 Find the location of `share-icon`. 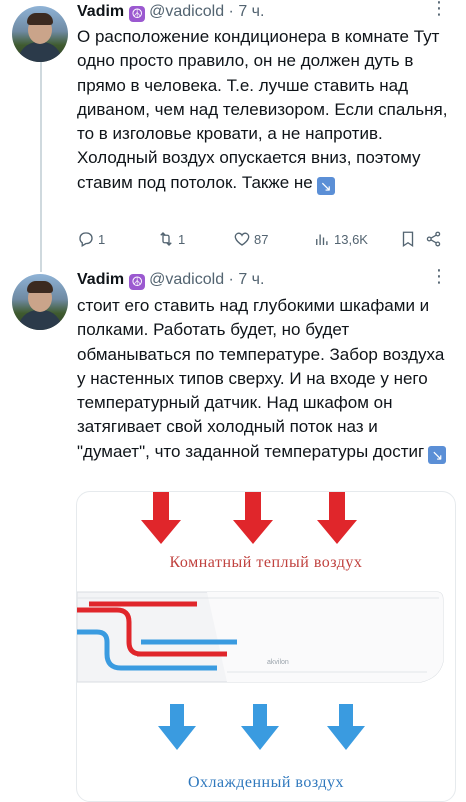

share-icon is located at coordinates (433, 239).